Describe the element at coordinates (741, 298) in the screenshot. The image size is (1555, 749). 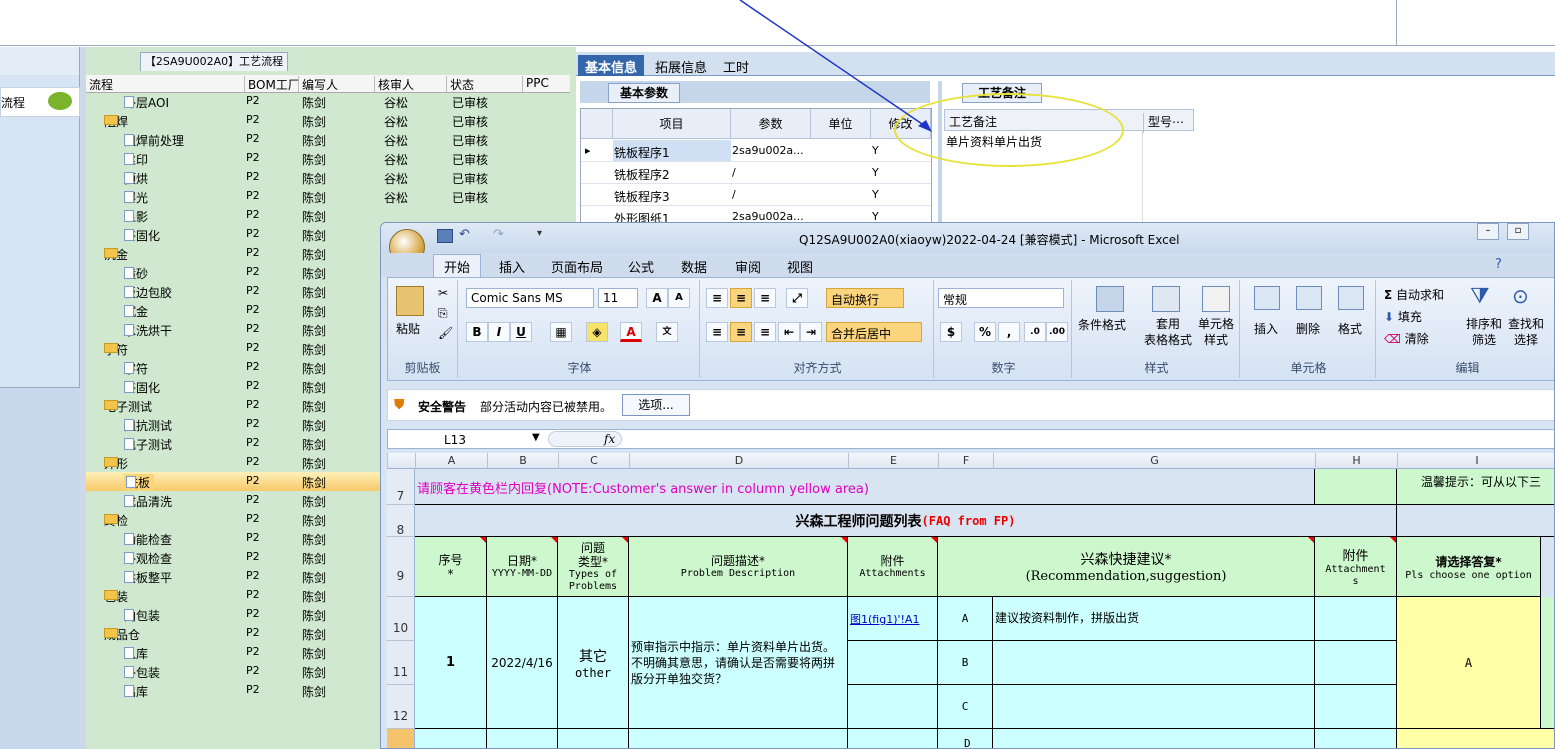
I see `align-middle-icon: ≡` at that location.